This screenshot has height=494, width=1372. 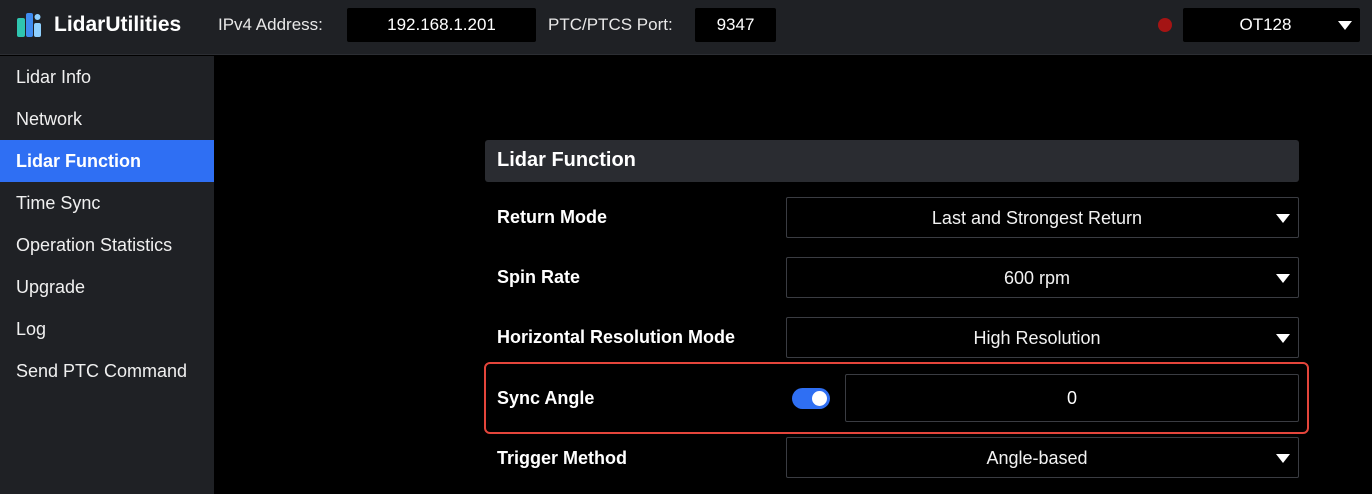 I want to click on spin-rate-select: 600 rpm, so click(x=1042, y=277).